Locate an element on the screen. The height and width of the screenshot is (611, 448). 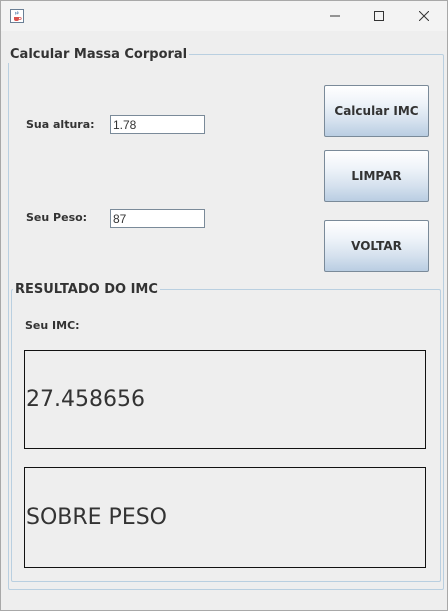
imc-label: Seu IMC: is located at coordinates (52, 325).